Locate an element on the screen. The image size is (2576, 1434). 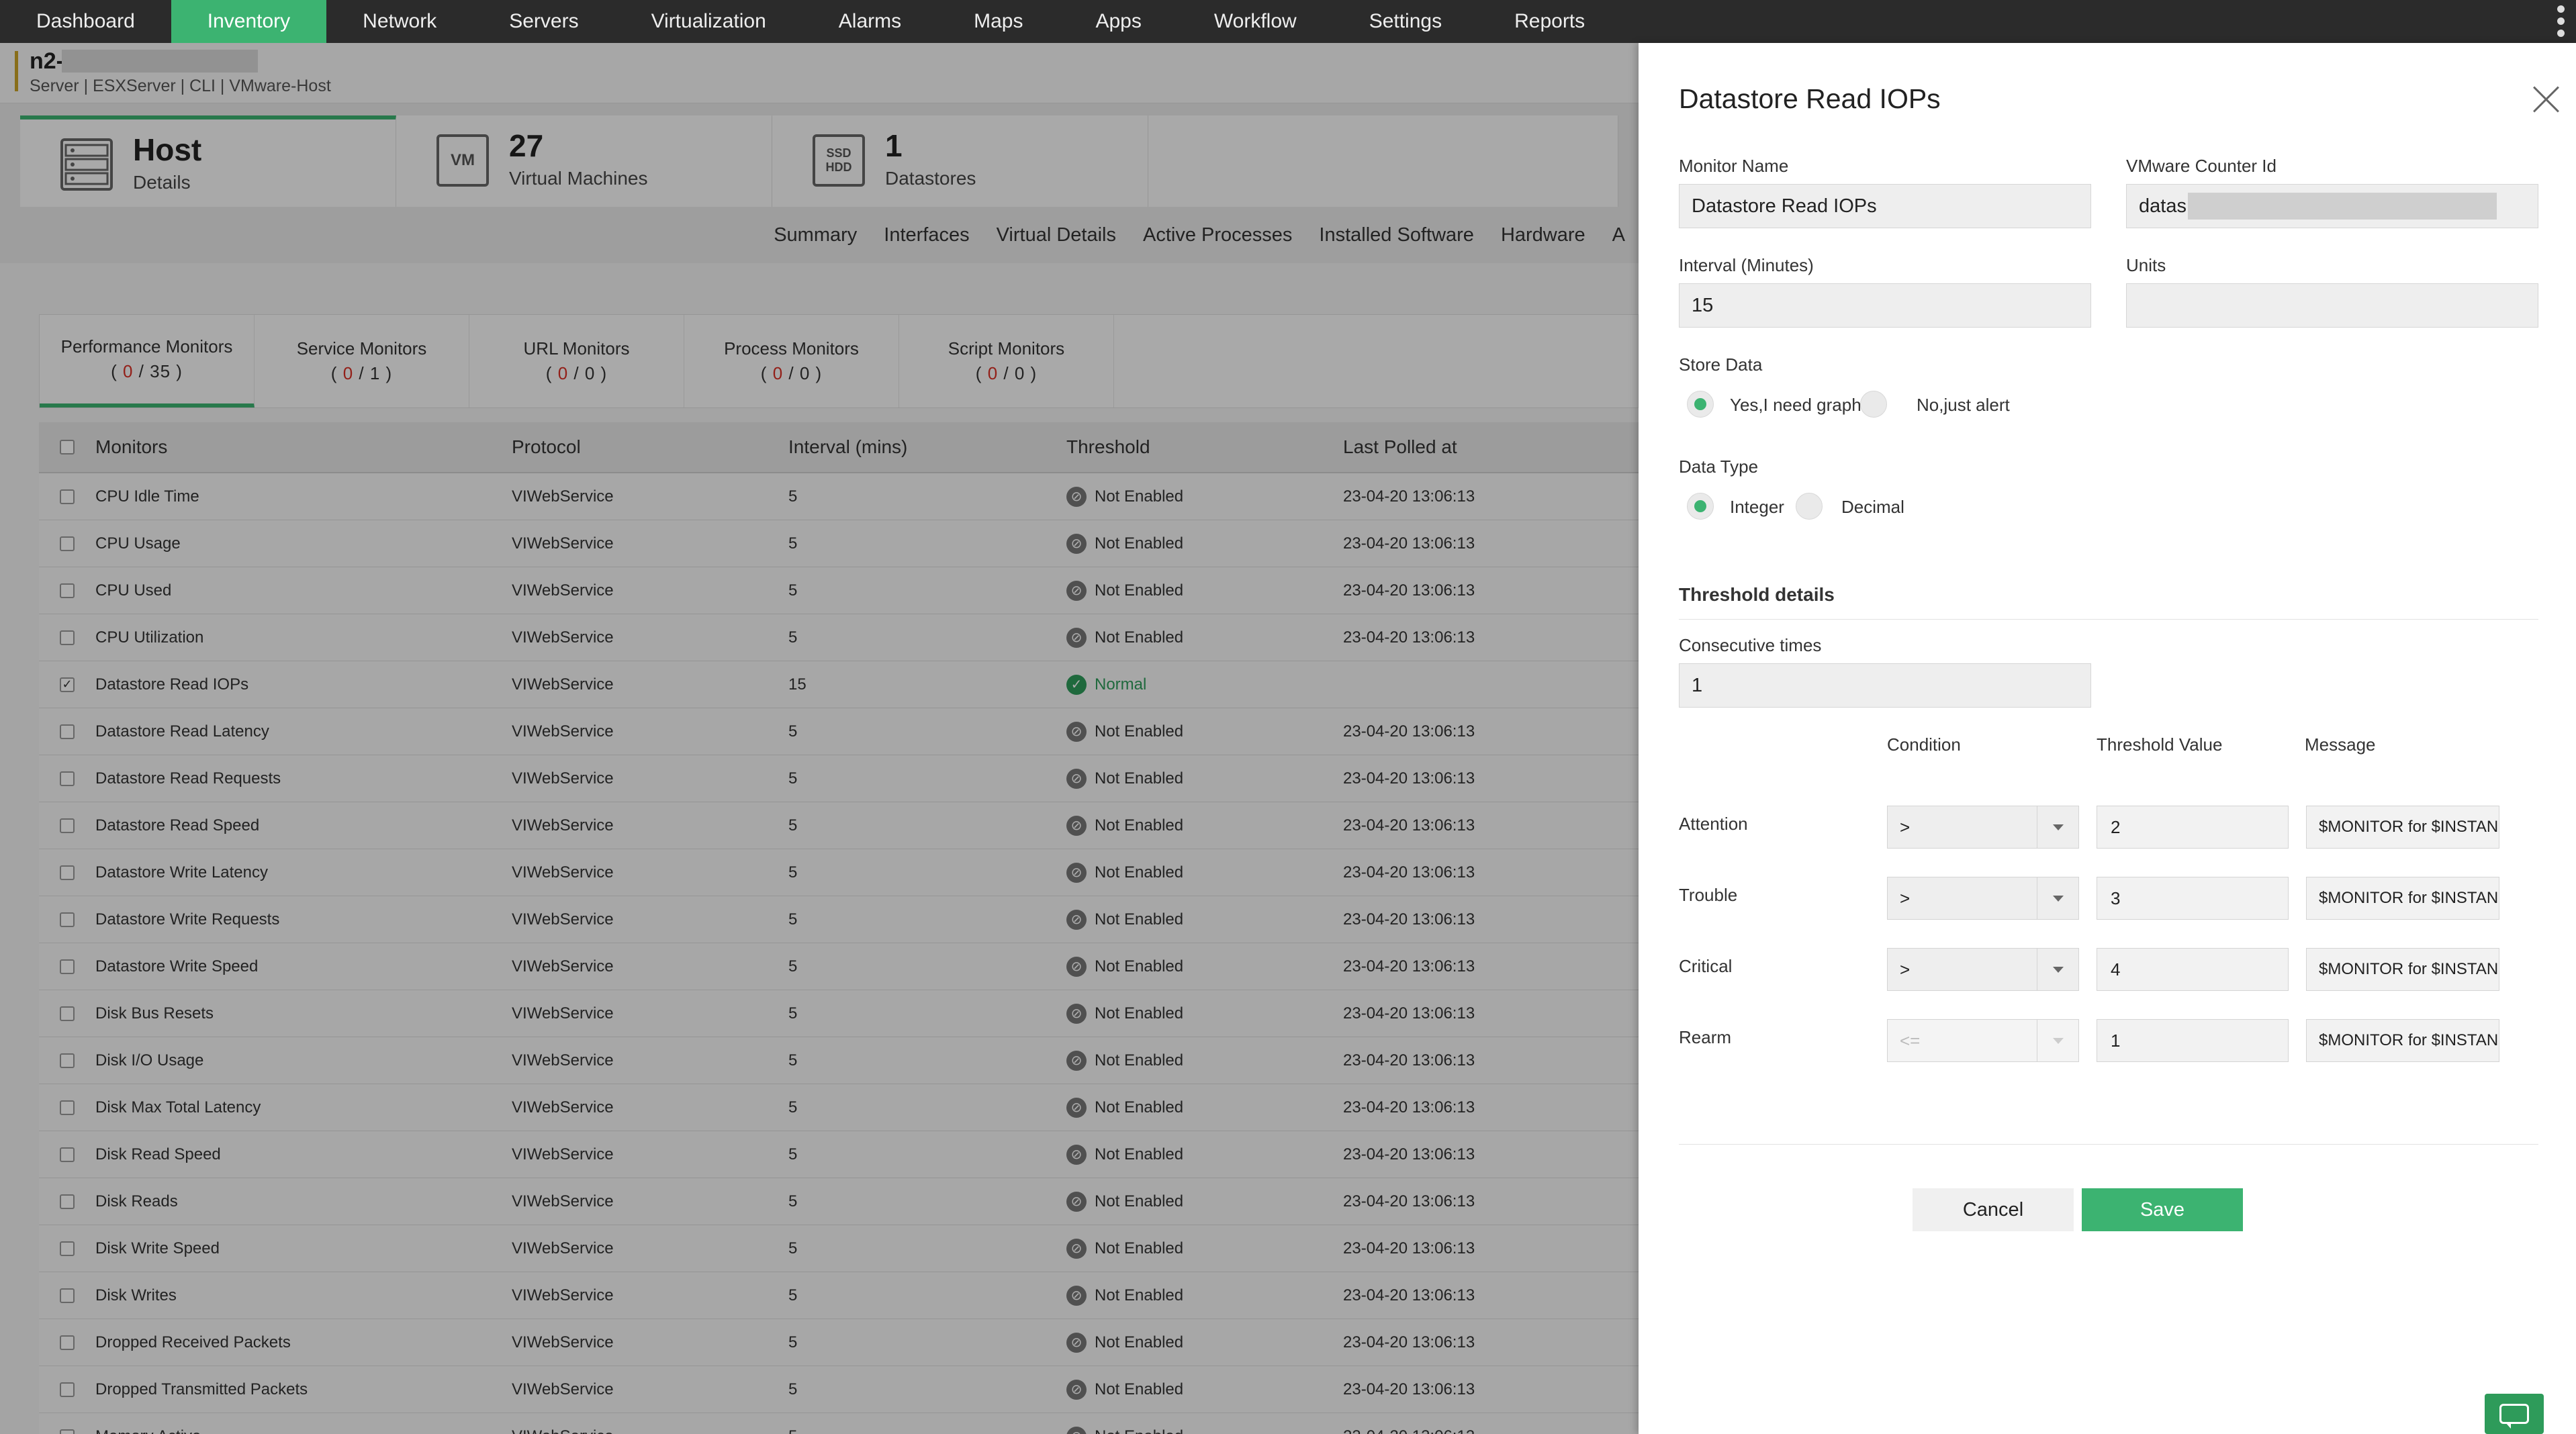
consecutive-field: 1 is located at coordinates (1885, 685).